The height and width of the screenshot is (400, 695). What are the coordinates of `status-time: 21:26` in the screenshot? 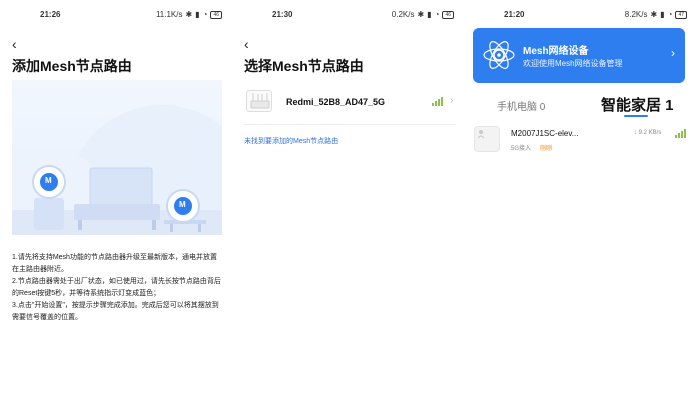 It's located at (50, 14).